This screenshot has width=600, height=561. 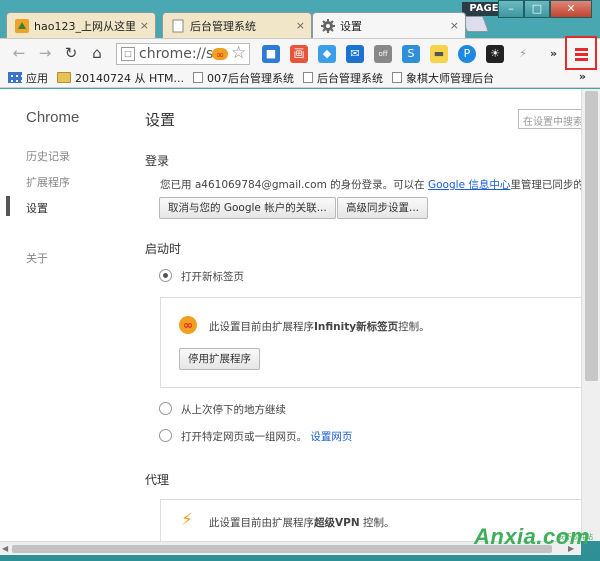 I want to click on page-icon: □, so click(x=128, y=54).